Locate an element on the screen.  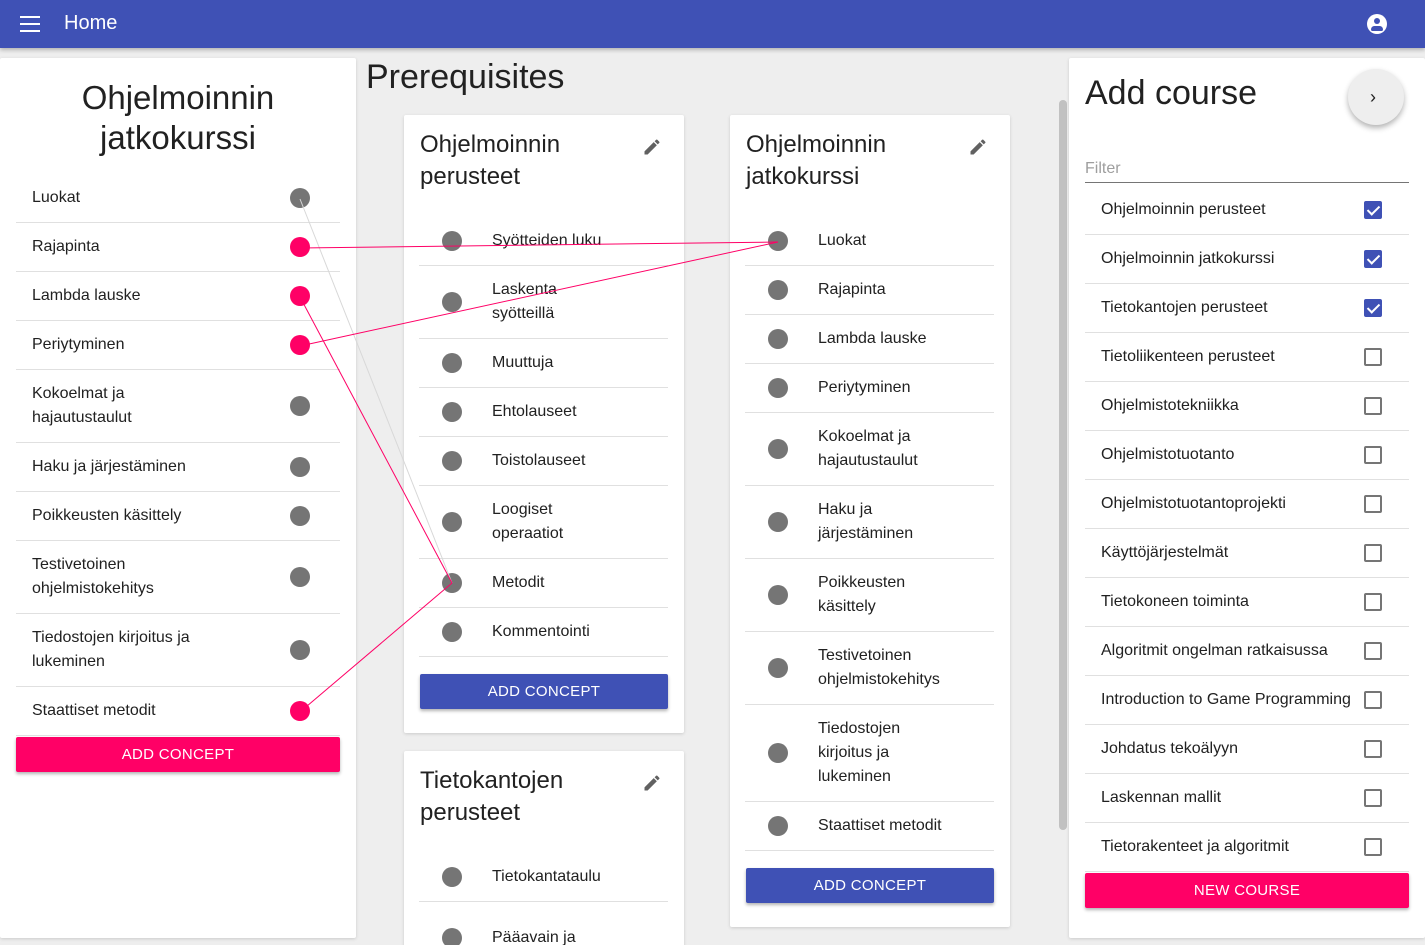
course-list-item: Ohjelmistotuotanto is located at coordinates (1247, 455).